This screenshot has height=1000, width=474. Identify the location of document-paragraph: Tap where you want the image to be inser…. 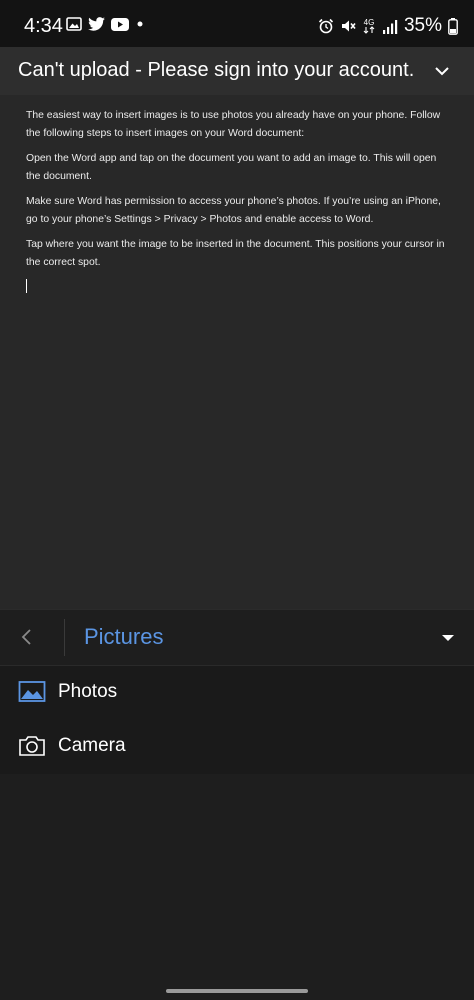
(238, 253).